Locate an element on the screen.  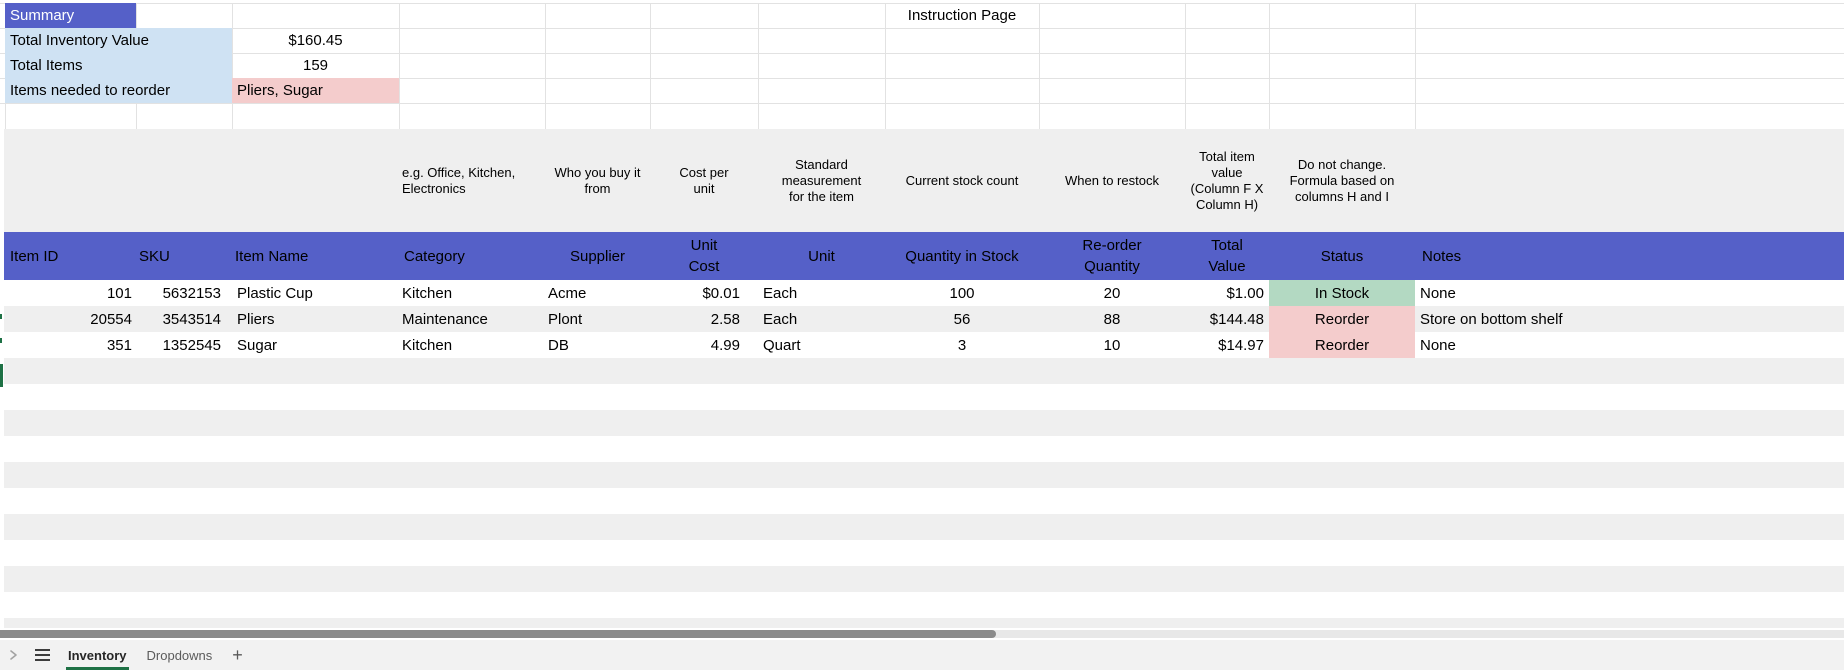
cell-qty: 100 is located at coordinates (962, 293).